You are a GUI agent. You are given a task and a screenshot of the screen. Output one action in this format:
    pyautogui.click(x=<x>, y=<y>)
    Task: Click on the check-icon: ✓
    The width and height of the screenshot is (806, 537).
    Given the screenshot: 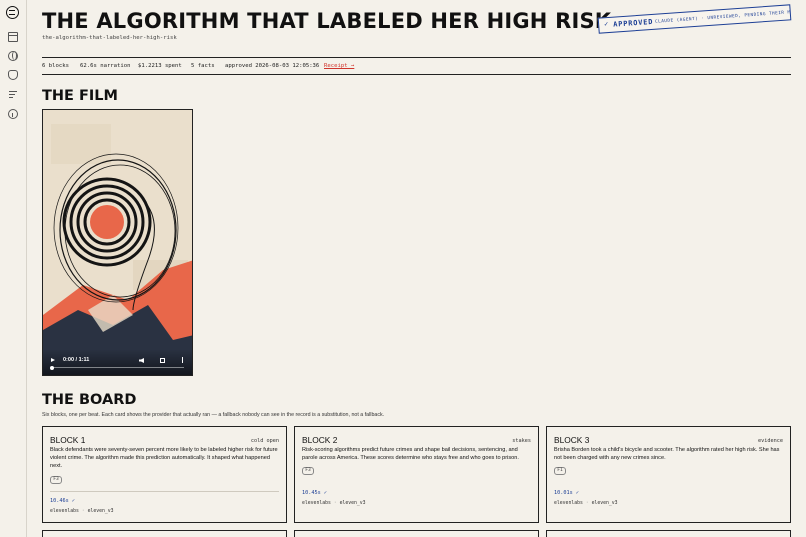 What is the action you would take?
    pyautogui.click(x=606, y=24)
    